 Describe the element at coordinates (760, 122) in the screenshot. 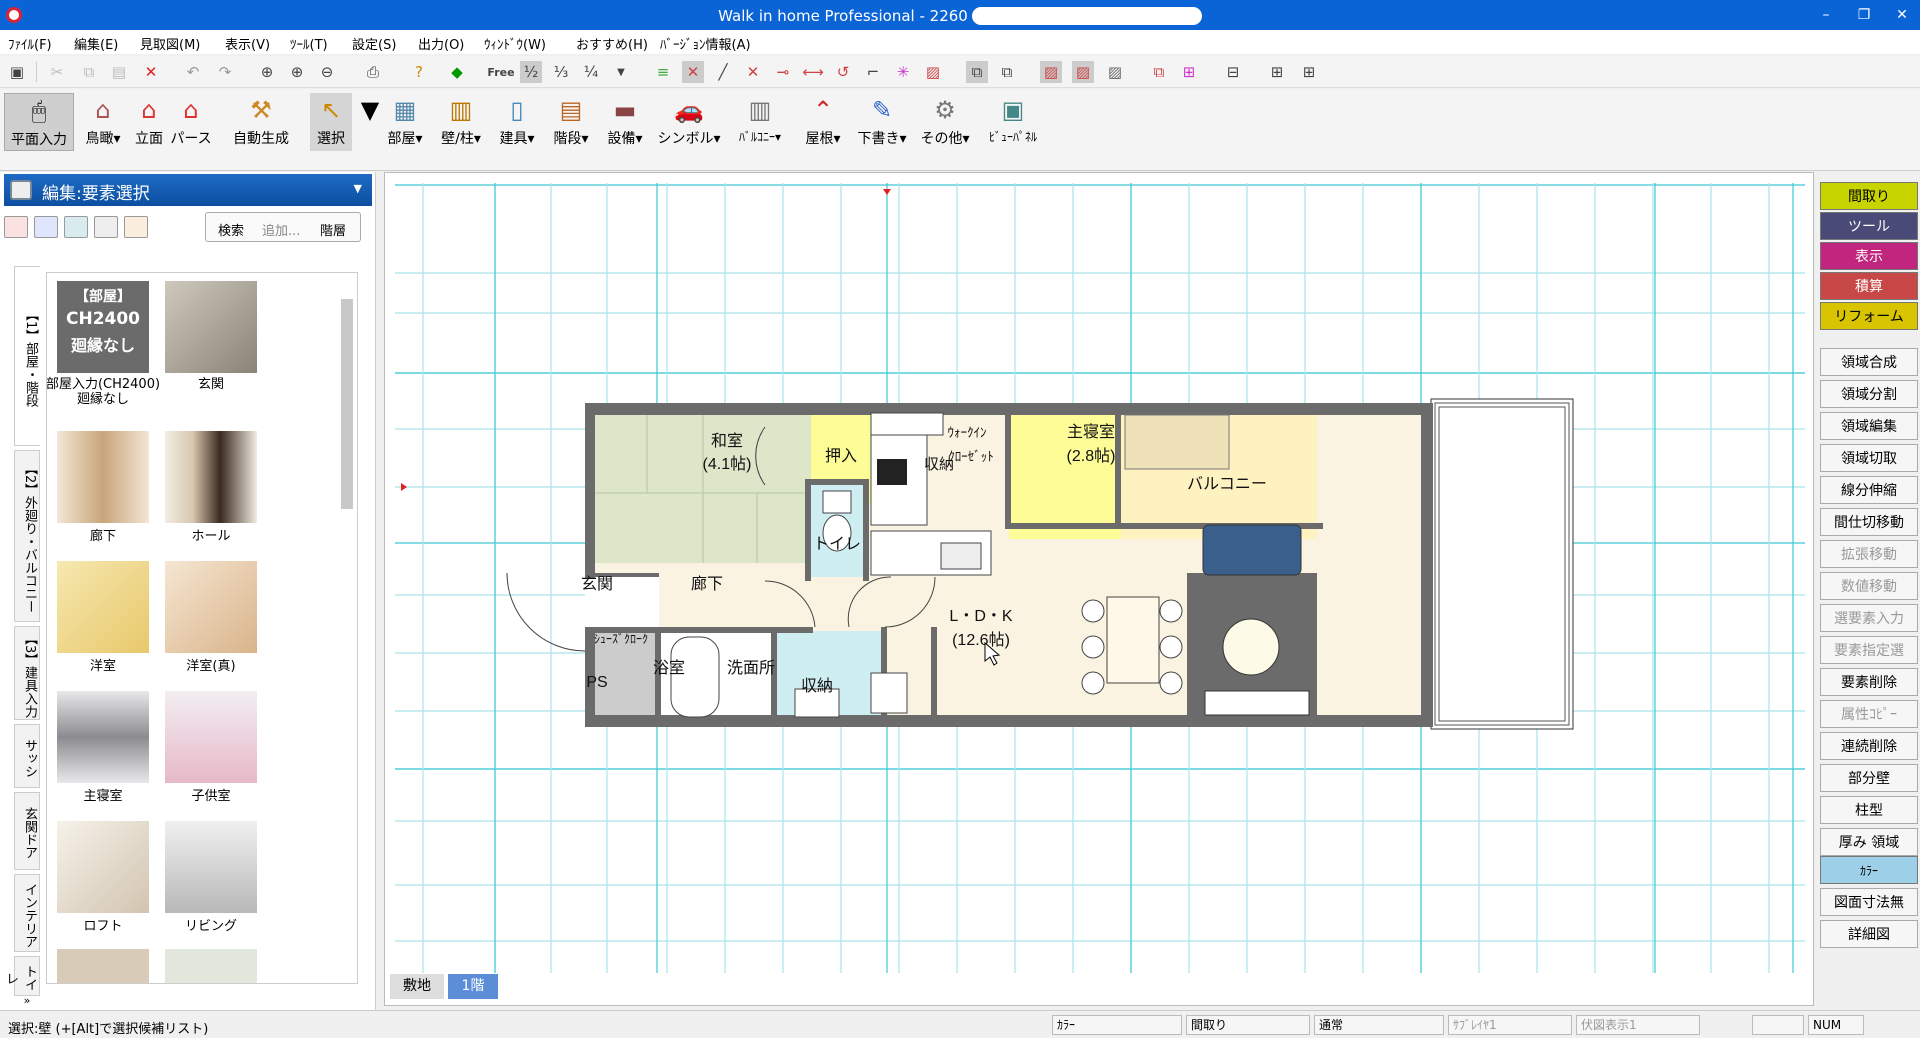

I see `balcony-button: ▥ ﾊﾞﾙｺﾆｰ▾` at that location.